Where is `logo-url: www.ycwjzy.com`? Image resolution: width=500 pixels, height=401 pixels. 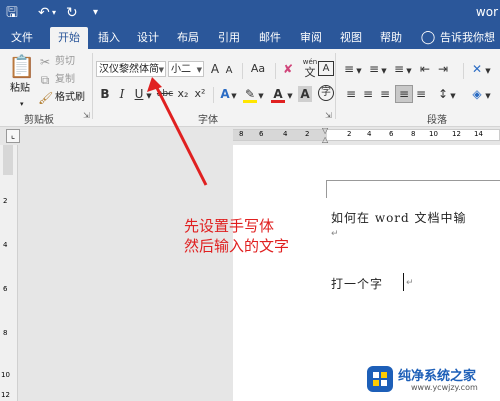
logo-url: www.ycwjzy.com is located at coordinates (444, 387).